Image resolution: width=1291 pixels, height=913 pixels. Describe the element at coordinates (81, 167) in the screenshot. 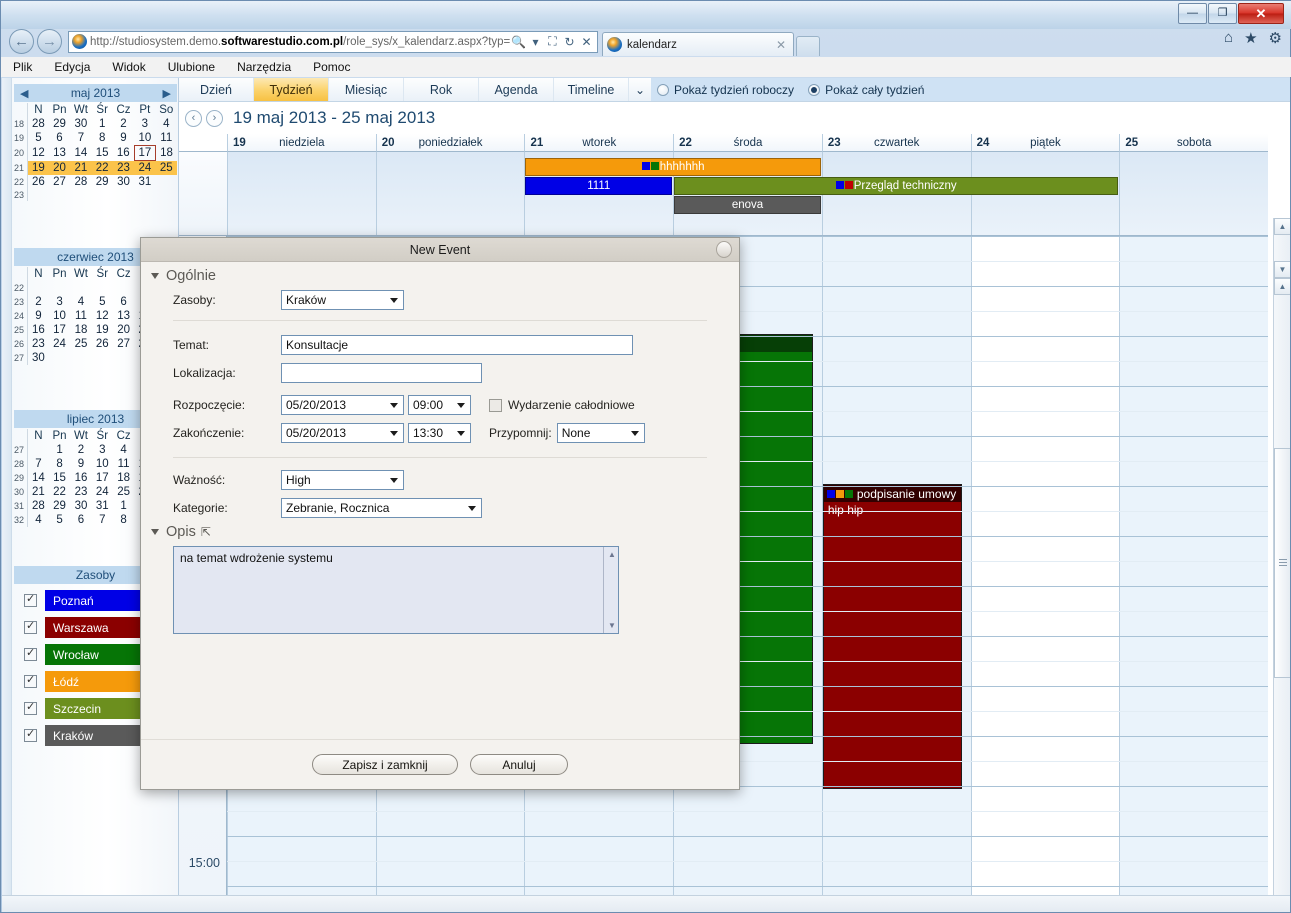

I see `mini-day-cell: 21` at that location.